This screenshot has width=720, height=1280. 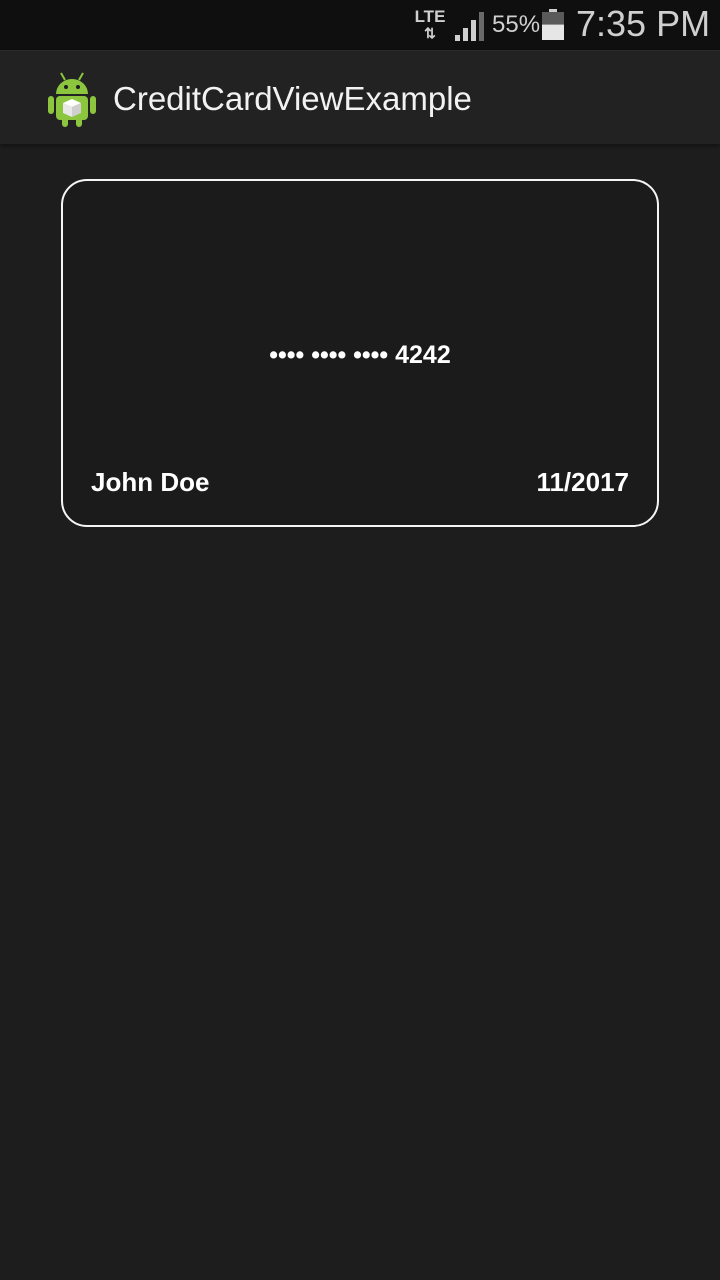 What do you see at coordinates (553, 24) in the screenshot?
I see `battery-icon` at bounding box center [553, 24].